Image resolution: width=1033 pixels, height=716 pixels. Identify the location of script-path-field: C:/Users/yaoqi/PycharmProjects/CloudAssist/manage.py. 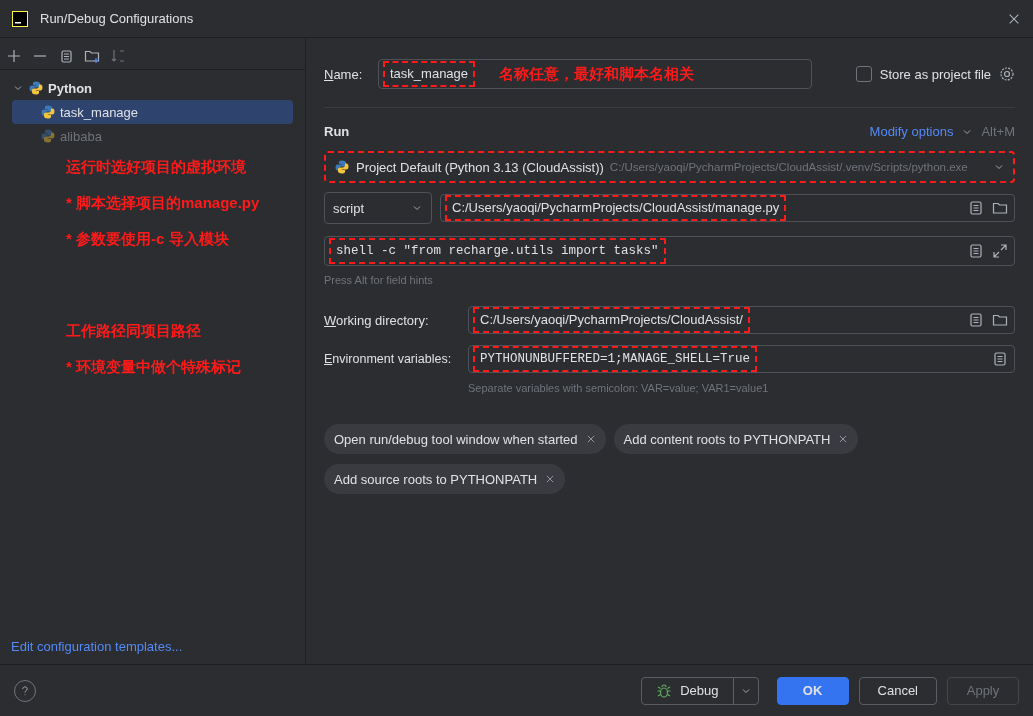
(727, 208).